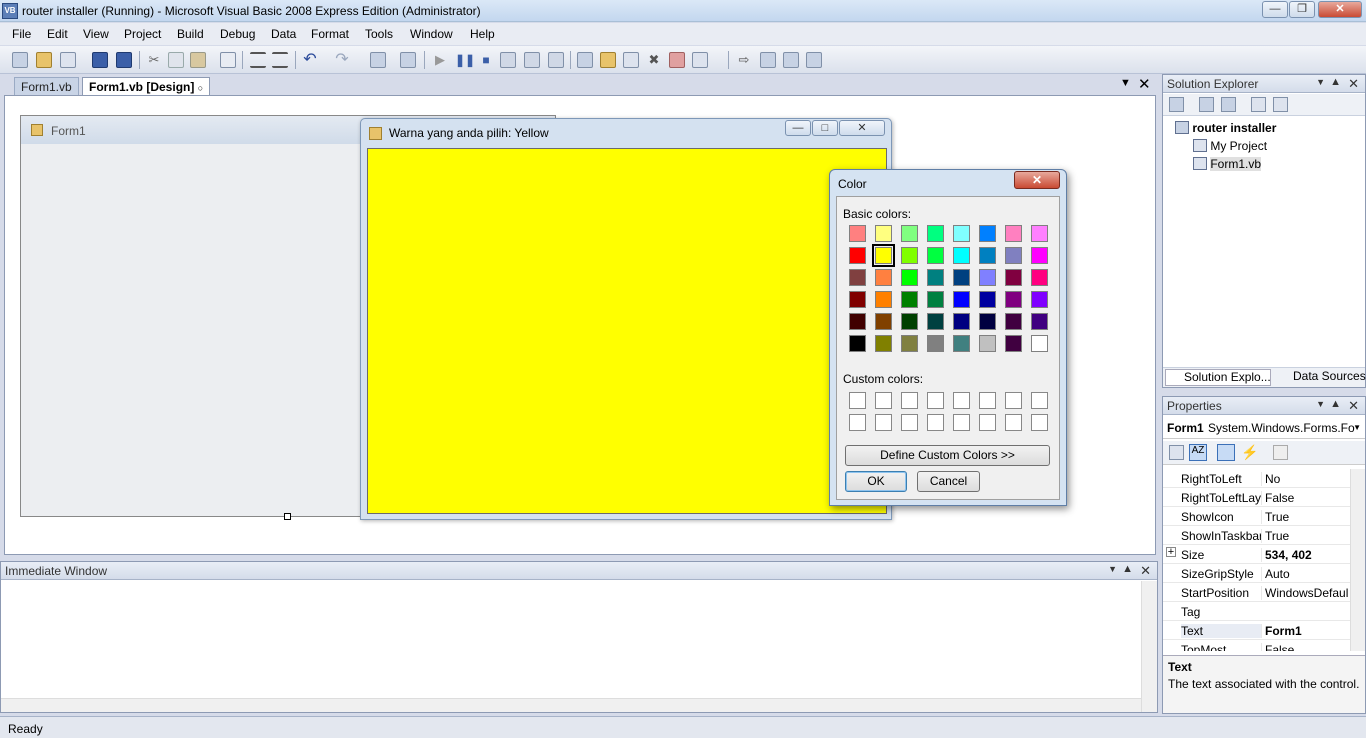  Describe the element at coordinates (228, 60) in the screenshot. I see `find-icon` at that location.